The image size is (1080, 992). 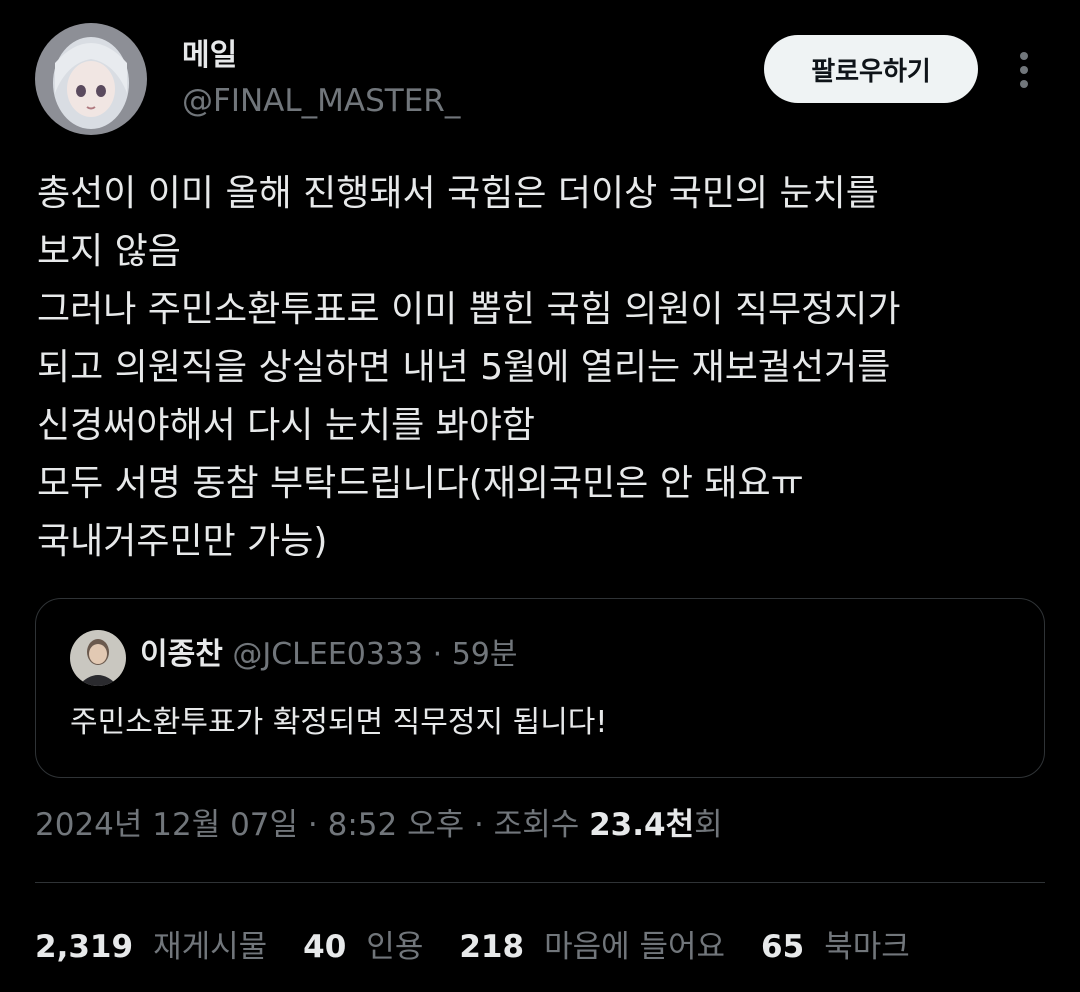 I want to click on likes-count: 218, so click(x=492, y=947).